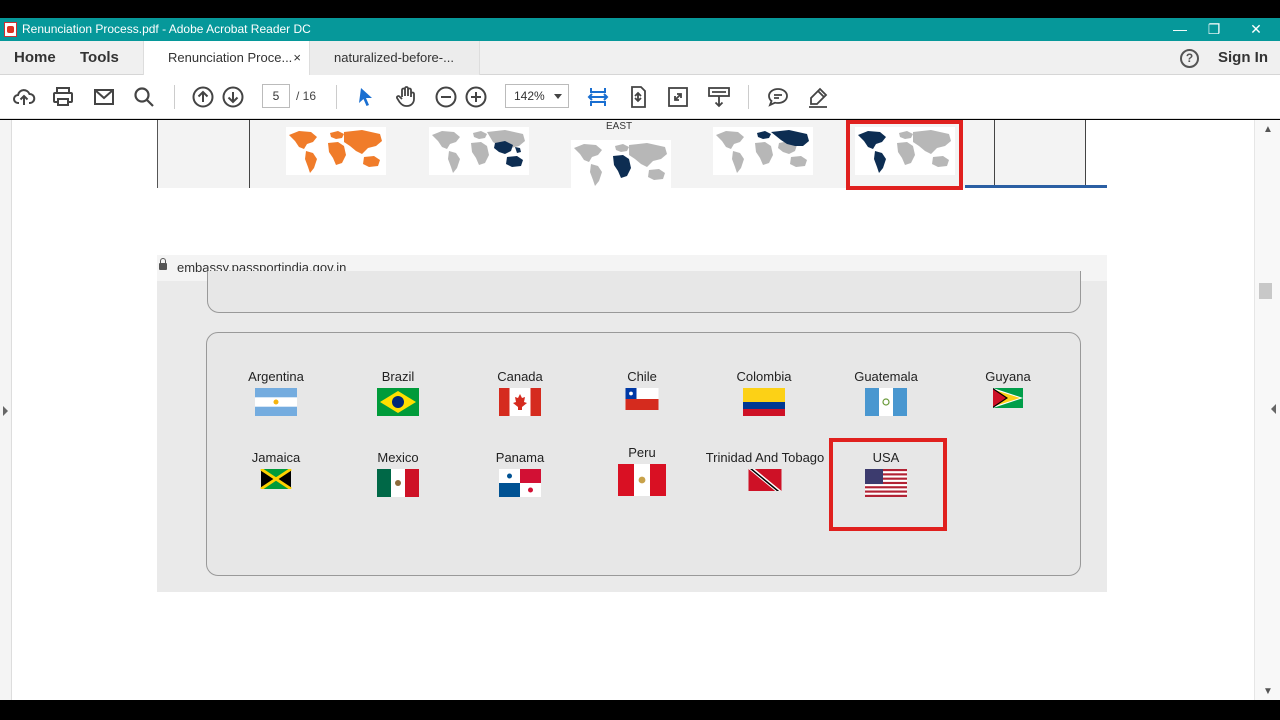  I want to click on restore-button: ❐, so click(1214, 29).